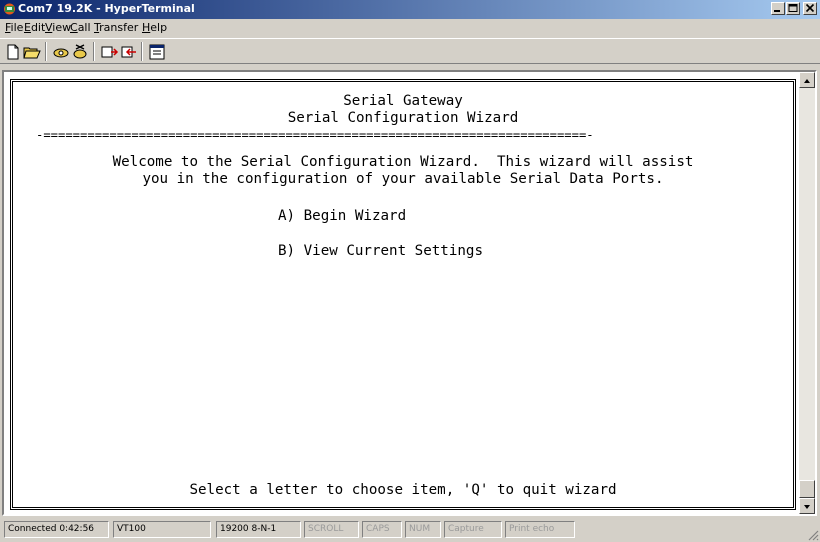  What do you see at coordinates (777, 11) in the screenshot?
I see `minimize-icon` at bounding box center [777, 11].